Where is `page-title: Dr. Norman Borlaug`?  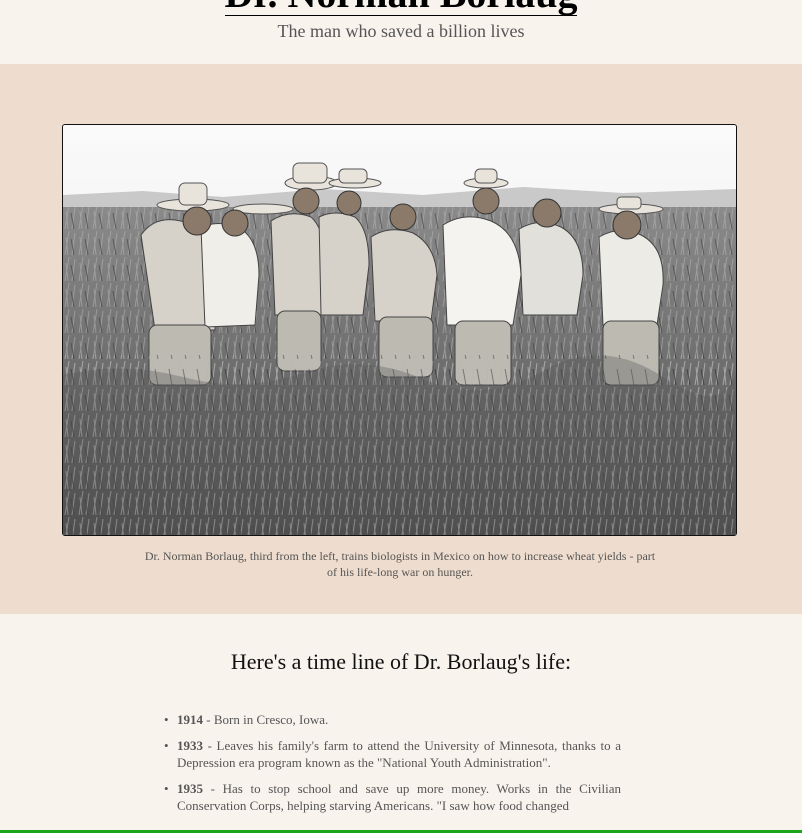 page-title: Dr. Norman Borlaug is located at coordinates (401, 8).